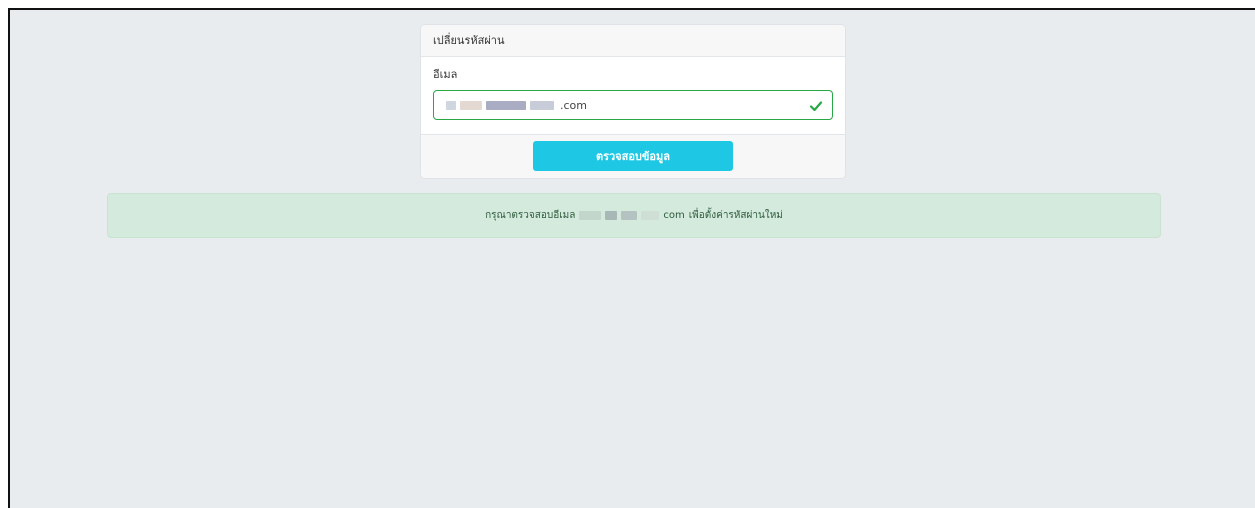  I want to click on card-title: เปลี่ยนรหัสผ่าน, so click(633, 41).